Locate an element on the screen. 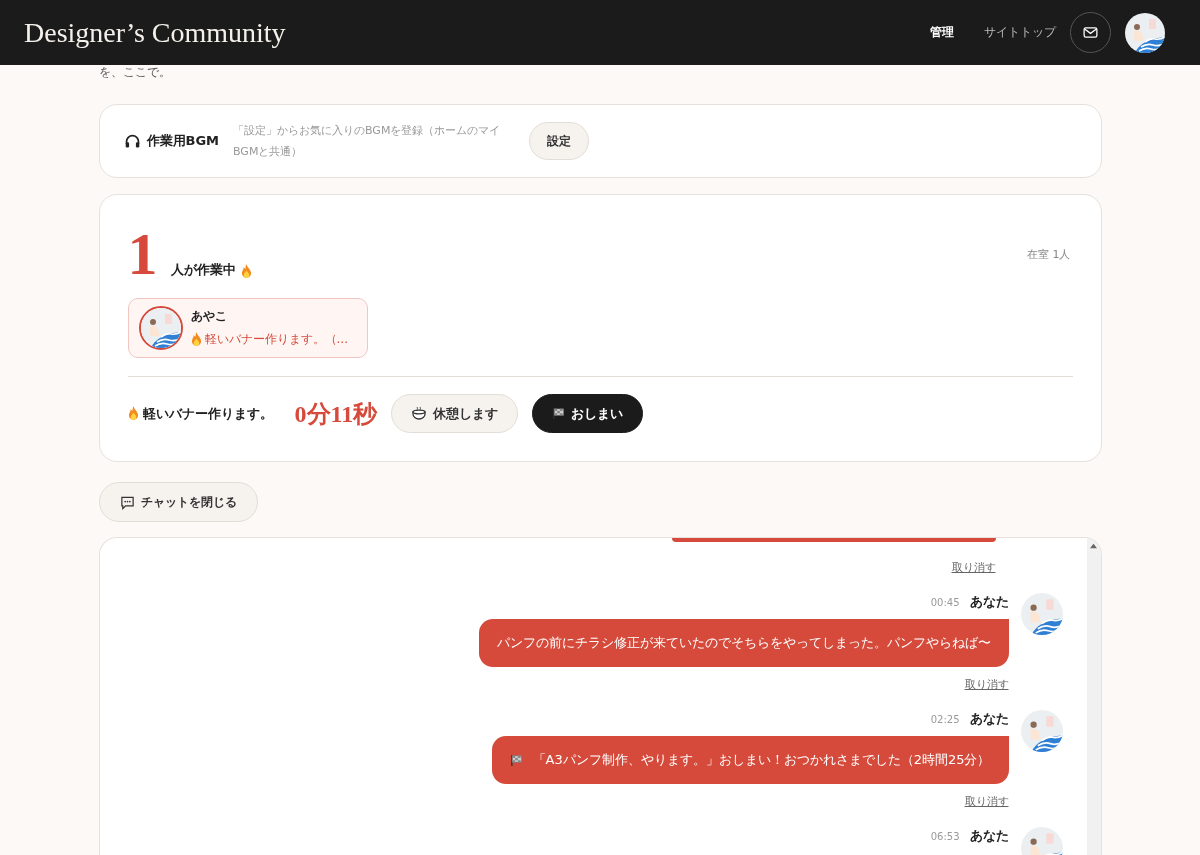 This screenshot has width=1200, height=855. nav-link: サイトトップ is located at coordinates (1020, 32).